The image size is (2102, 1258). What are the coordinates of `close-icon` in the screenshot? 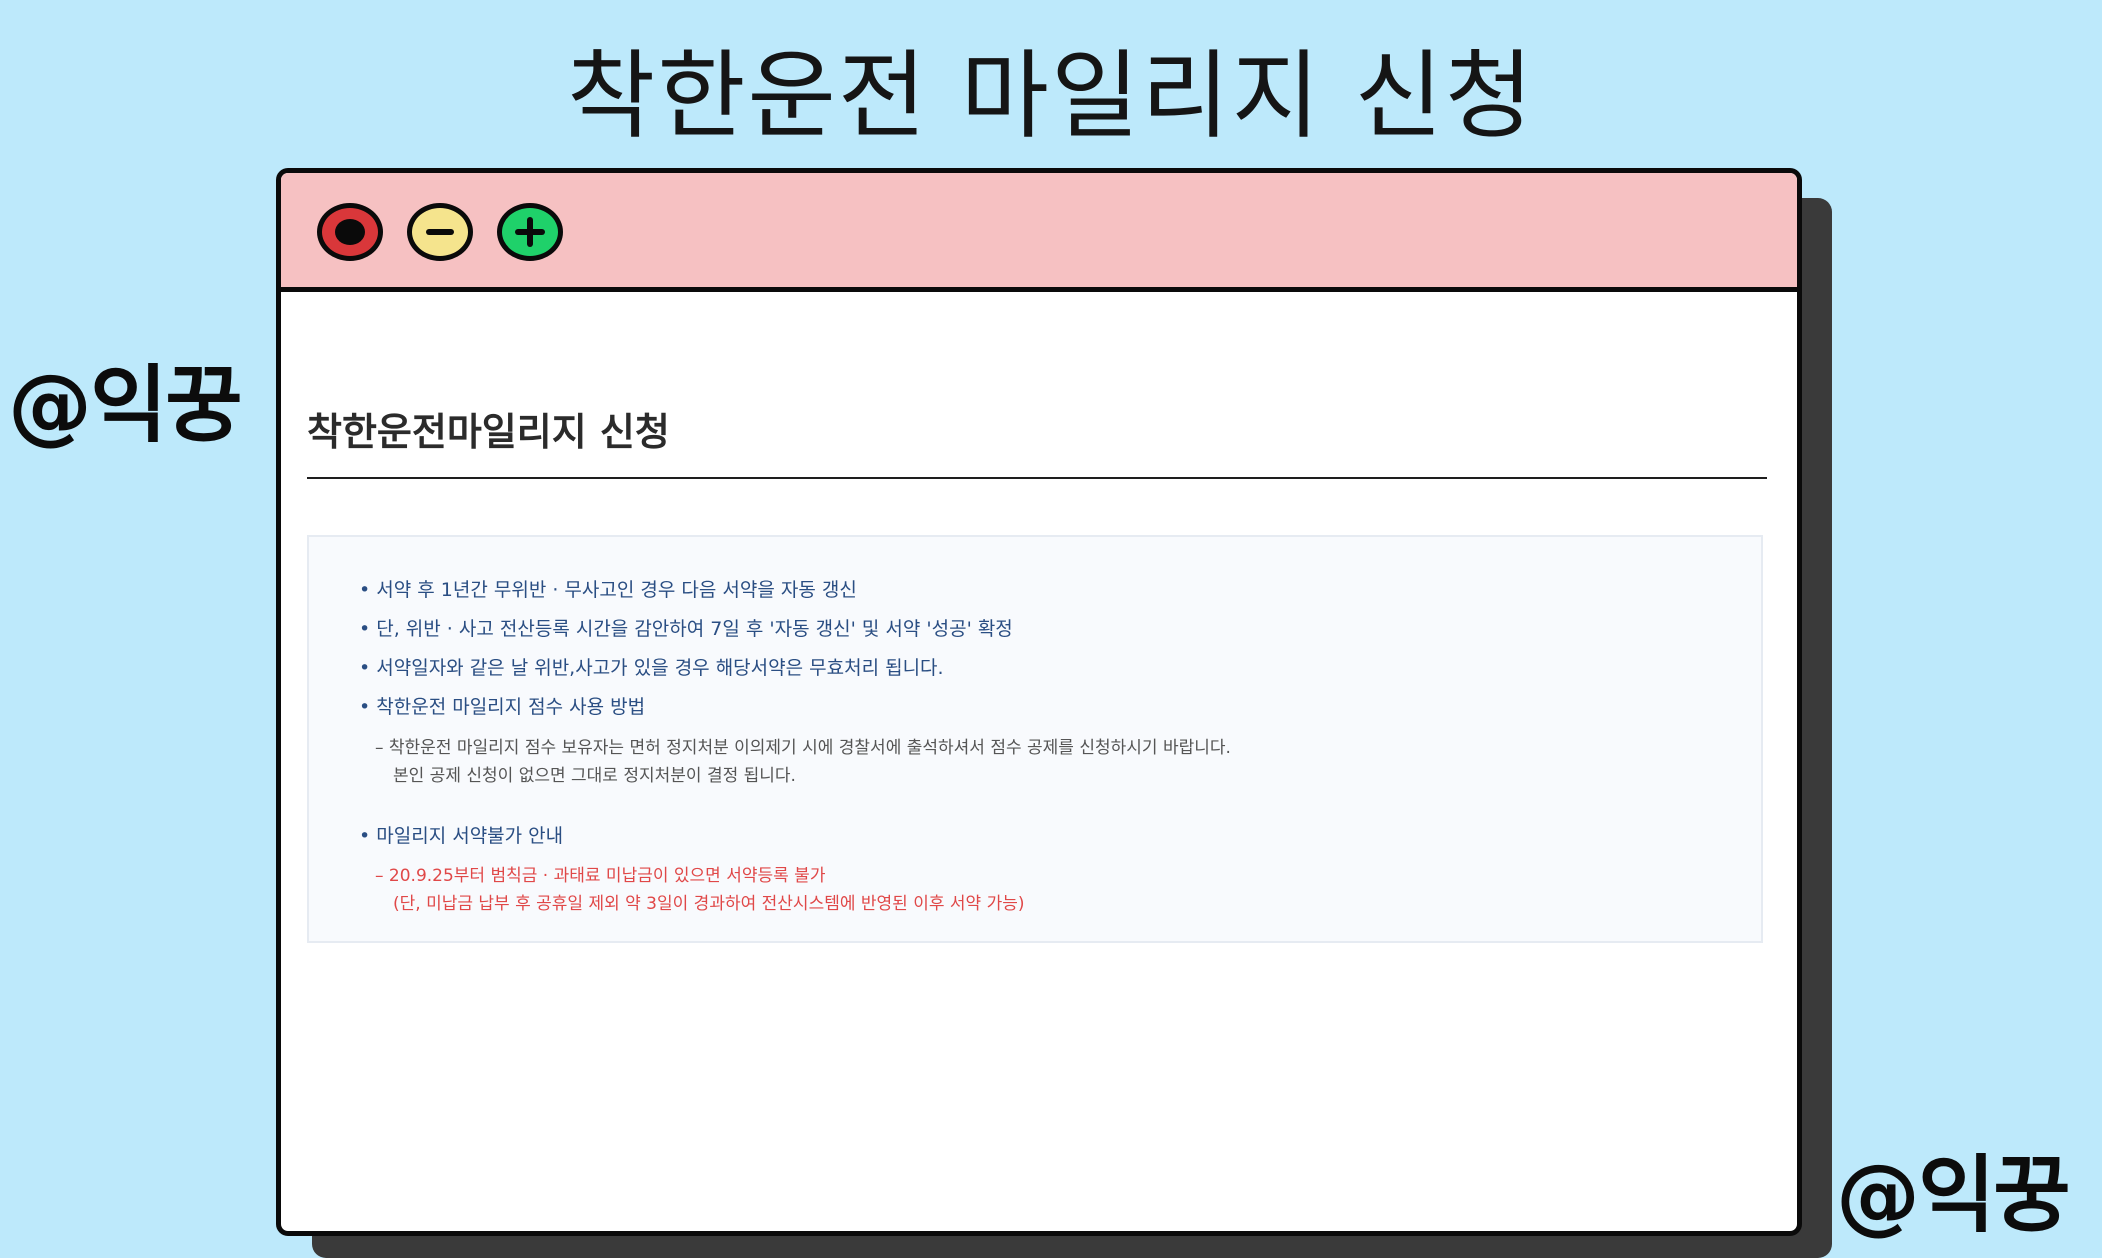 It's located at (350, 232).